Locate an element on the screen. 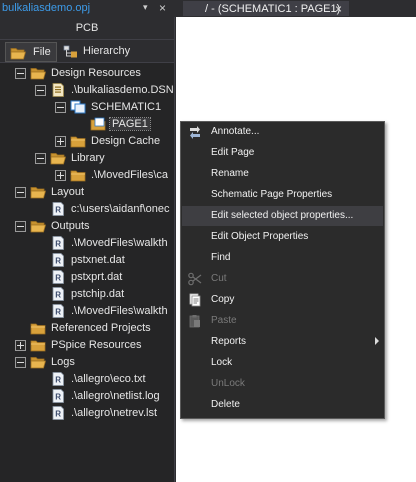 The height and width of the screenshot is (482, 416). tree-item-label: .\bulkaliasdemo.DSN is located at coordinates (122, 90).